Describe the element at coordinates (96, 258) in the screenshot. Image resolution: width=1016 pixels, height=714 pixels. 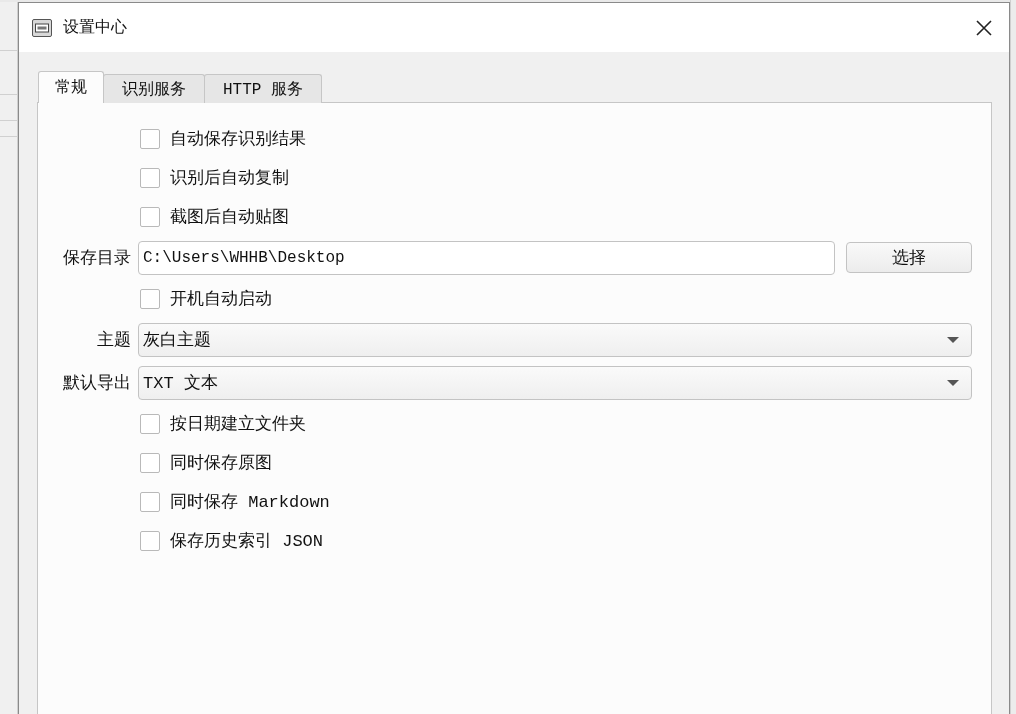
I see `field-label: 保存目录` at that location.